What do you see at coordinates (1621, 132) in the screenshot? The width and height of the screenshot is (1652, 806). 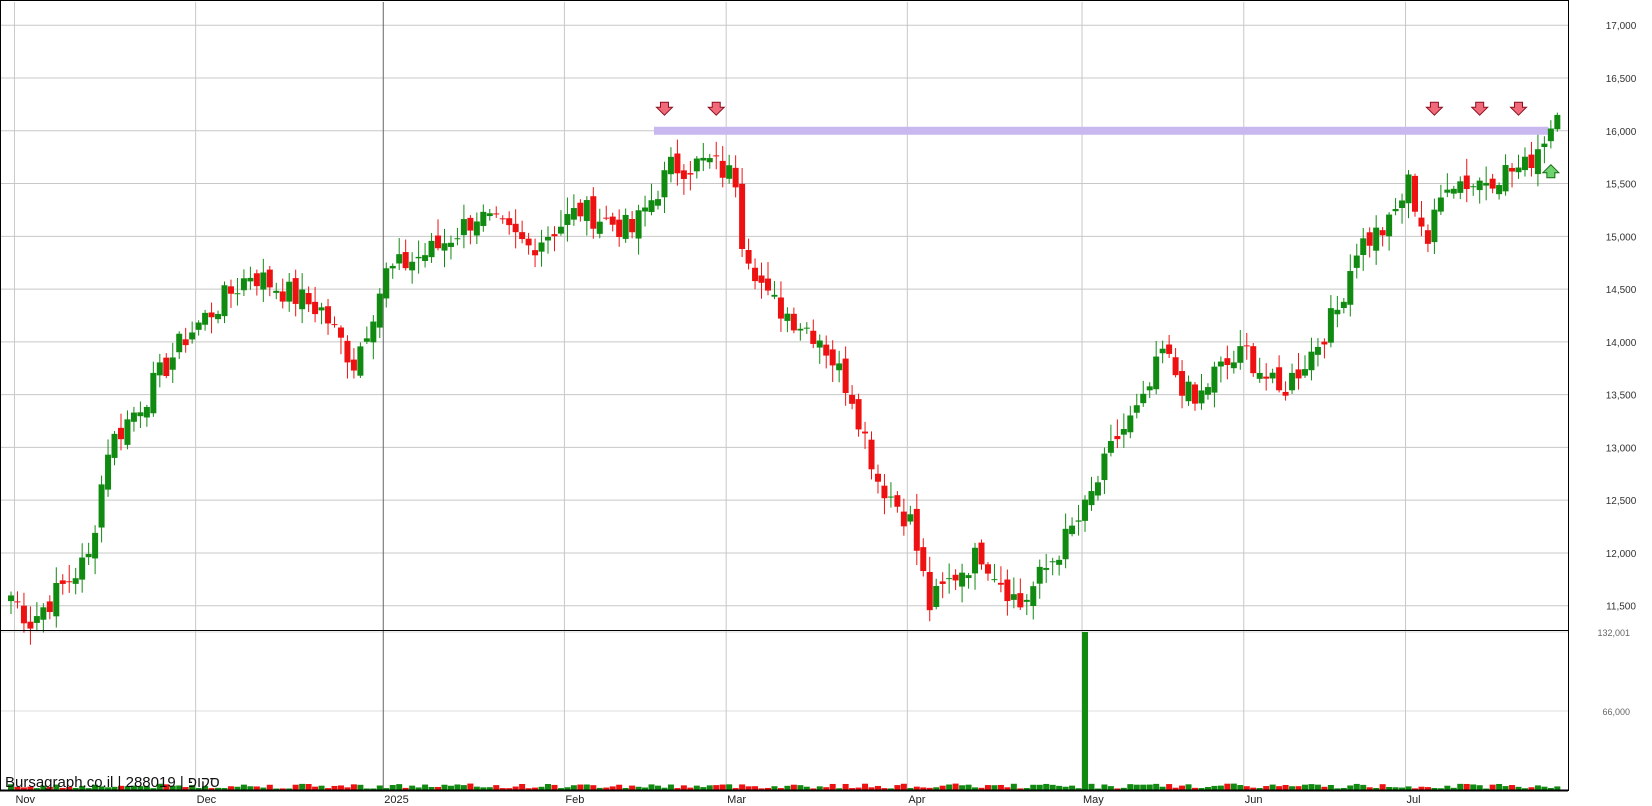 I see `price-tick-label: 16,000` at bounding box center [1621, 132].